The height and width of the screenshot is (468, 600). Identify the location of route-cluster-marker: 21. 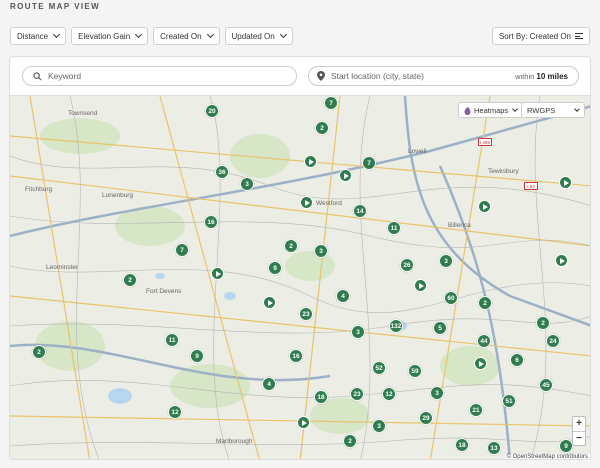
(476, 410).